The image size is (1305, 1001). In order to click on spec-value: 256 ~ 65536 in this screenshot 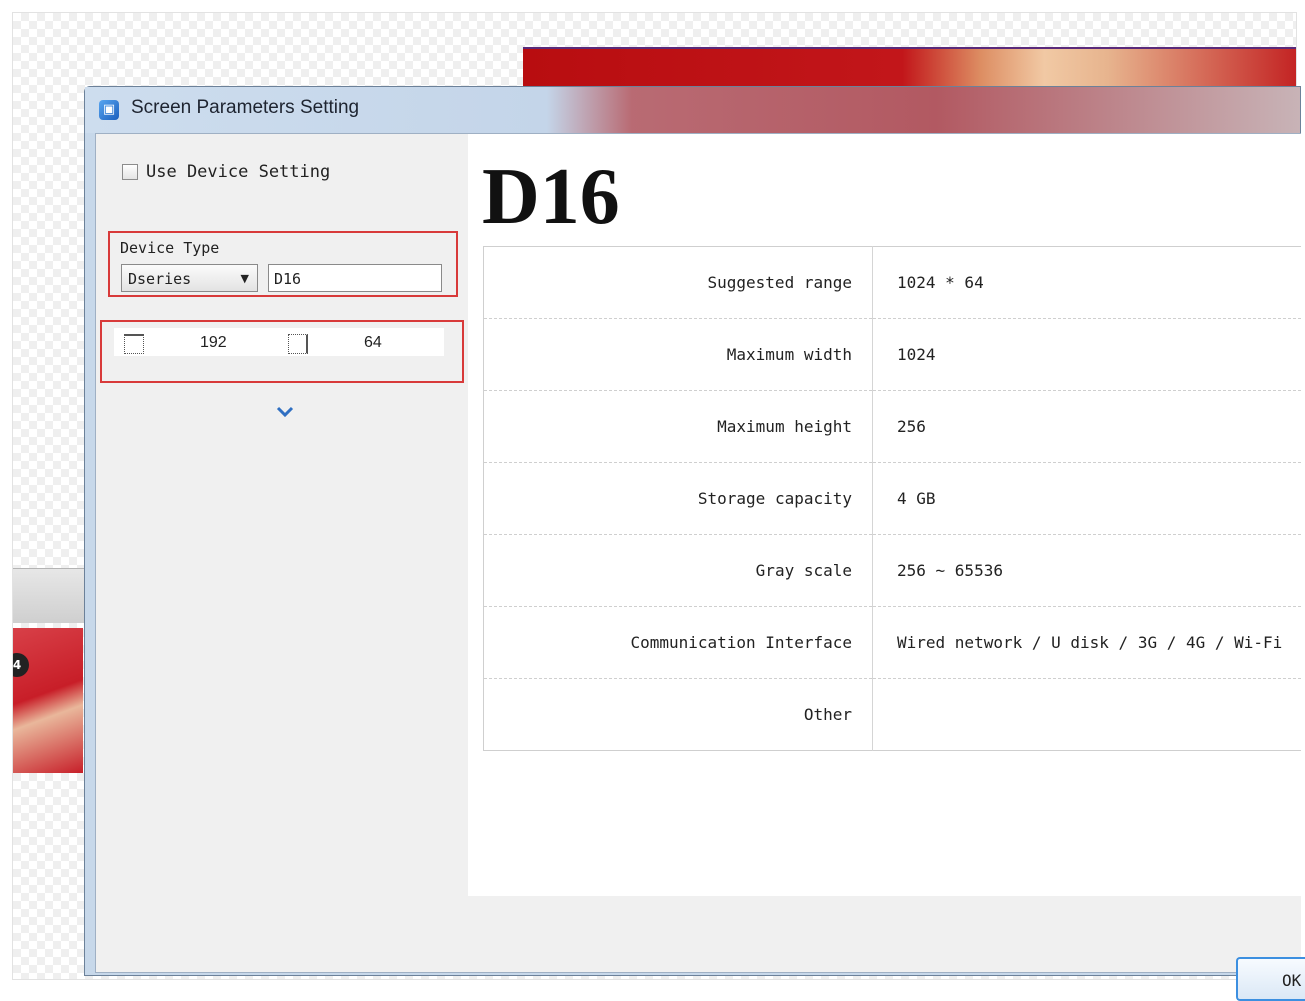, I will do `click(1086, 570)`.